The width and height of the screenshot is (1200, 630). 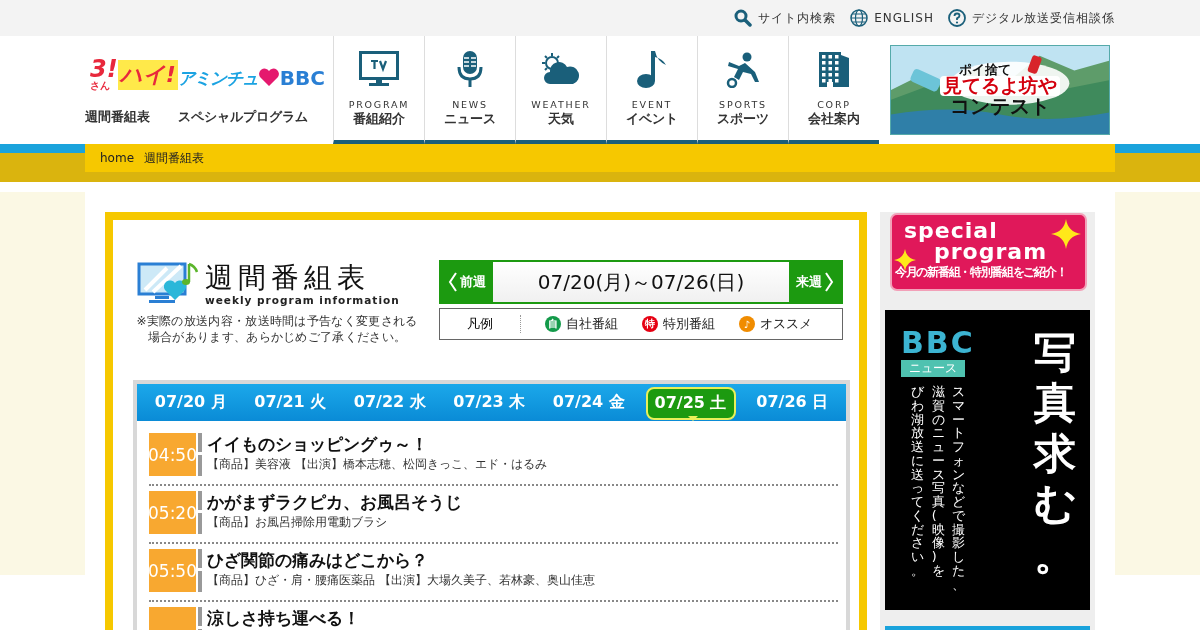 What do you see at coordinates (859, 18) in the screenshot?
I see `globe-icon` at bounding box center [859, 18].